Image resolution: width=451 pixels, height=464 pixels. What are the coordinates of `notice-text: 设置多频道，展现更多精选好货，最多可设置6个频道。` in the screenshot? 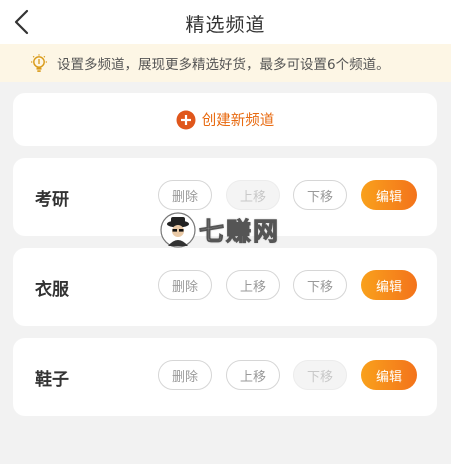 It's located at (223, 65).